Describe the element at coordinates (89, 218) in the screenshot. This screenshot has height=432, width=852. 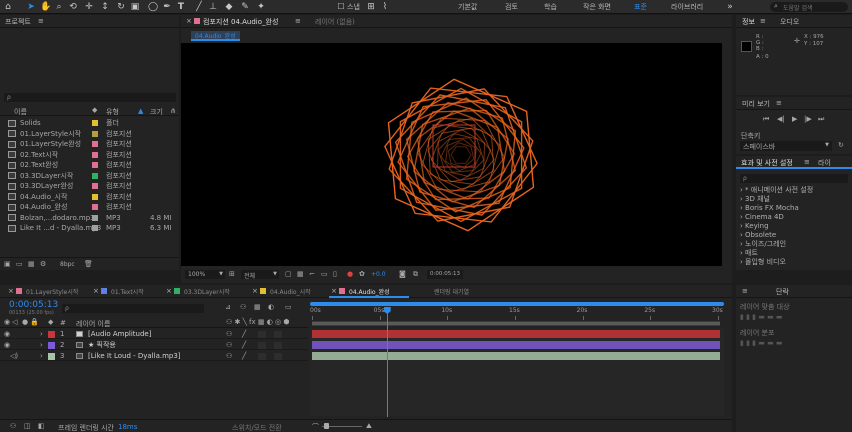
I see `project-item: Bolzan,...dodaro.mp3 MP3 4.8 MI` at that location.